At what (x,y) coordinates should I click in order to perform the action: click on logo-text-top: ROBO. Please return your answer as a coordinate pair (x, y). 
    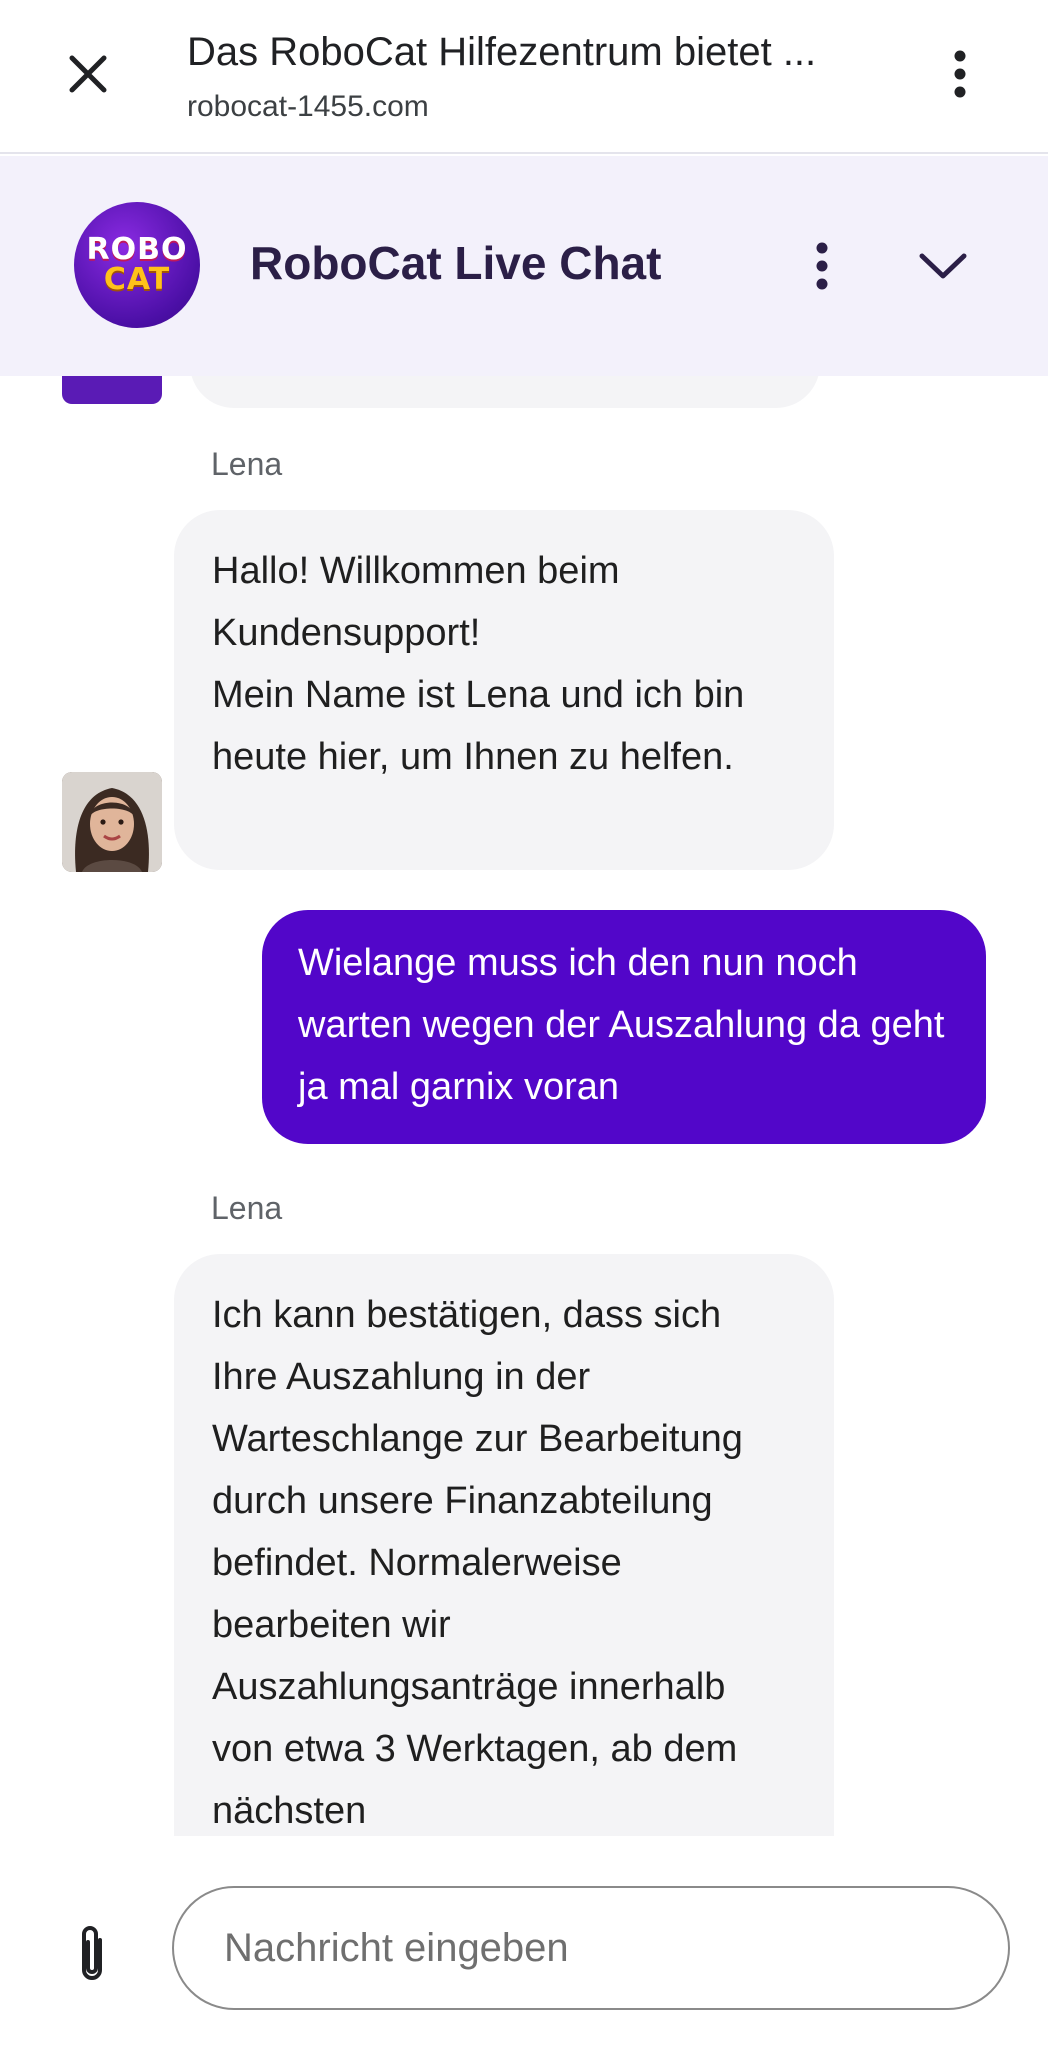
    Looking at the image, I should click on (137, 249).